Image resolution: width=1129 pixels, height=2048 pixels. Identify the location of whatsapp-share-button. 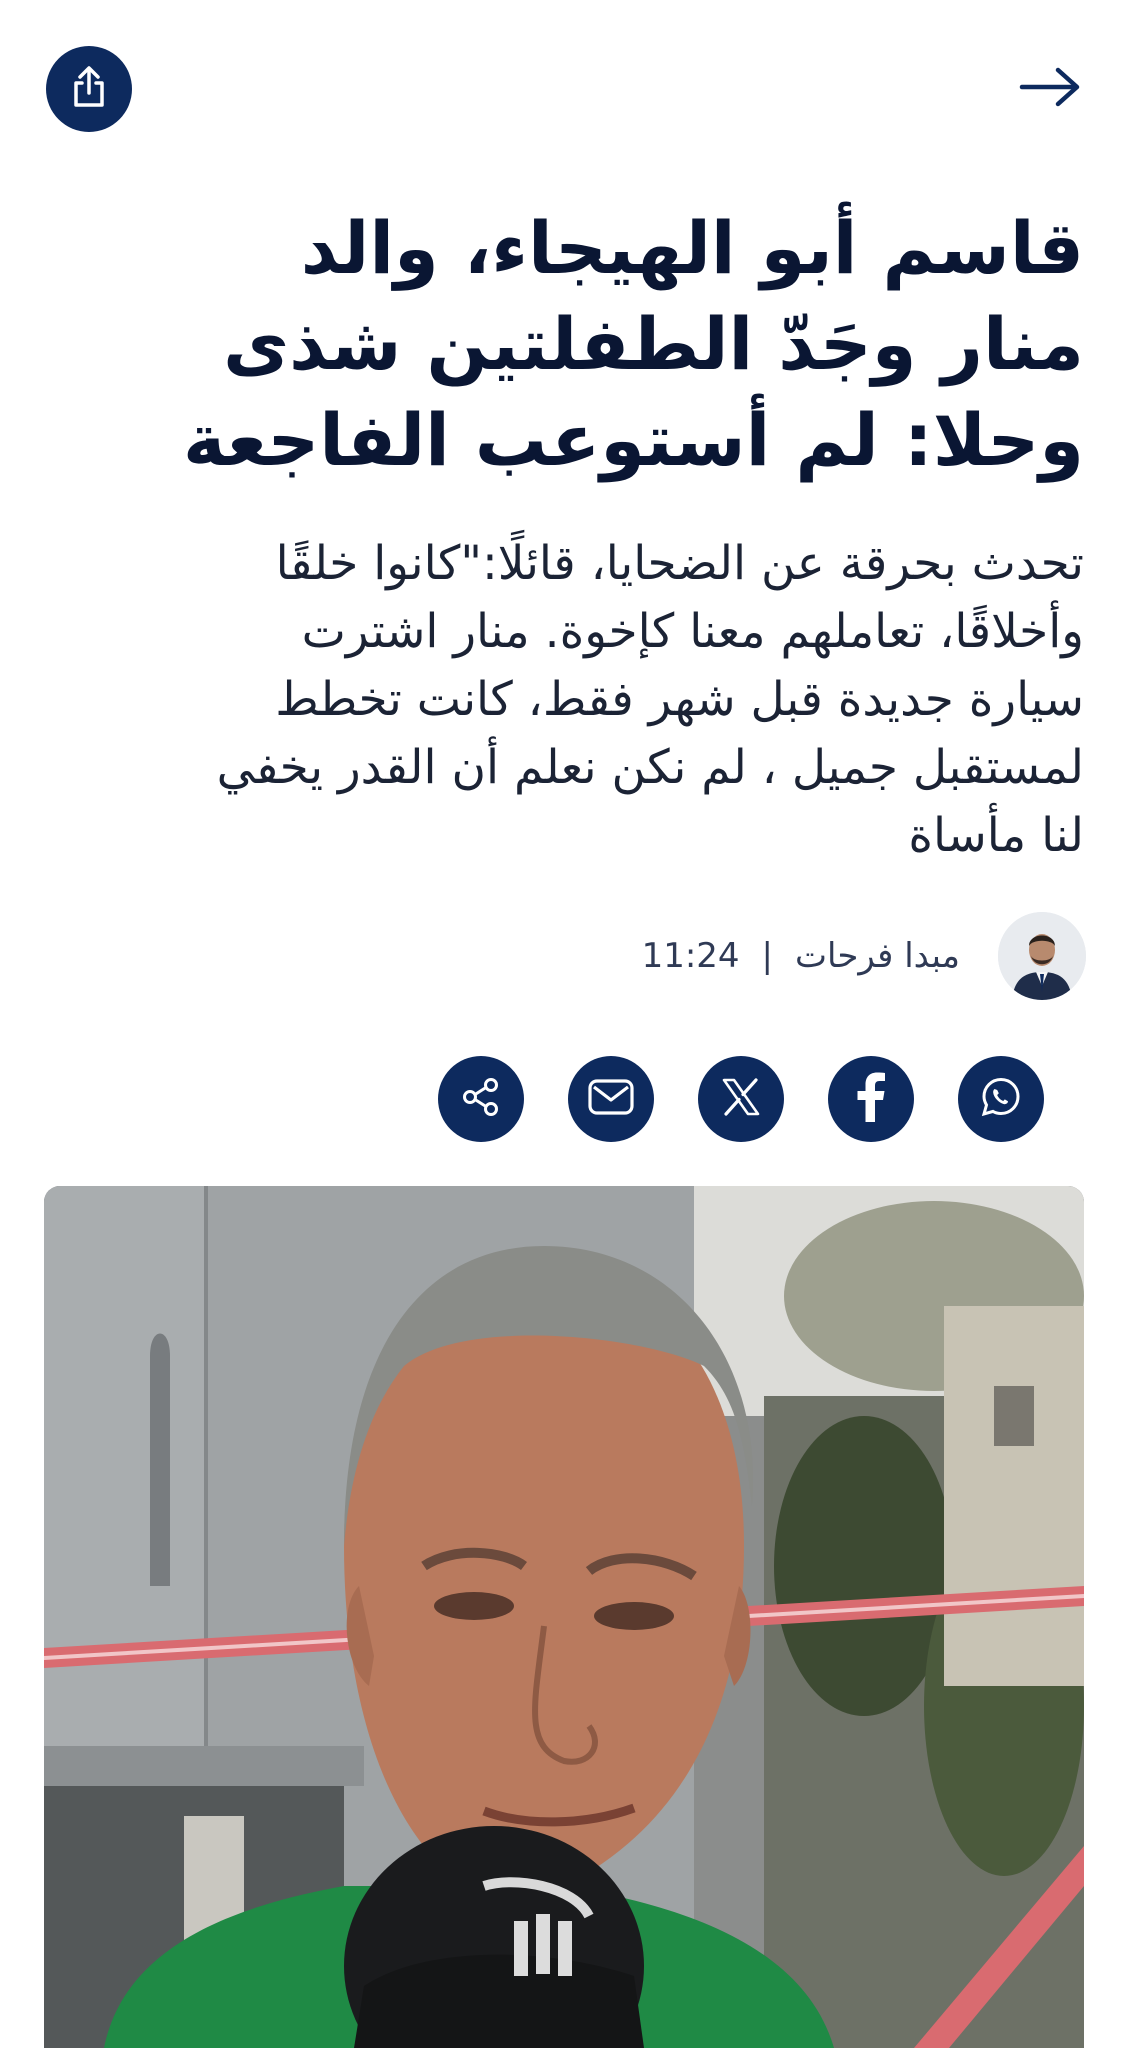
(1001, 1099).